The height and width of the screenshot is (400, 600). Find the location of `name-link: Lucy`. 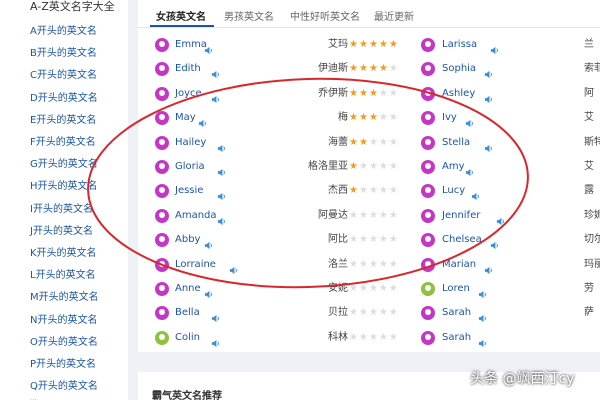

name-link: Lucy is located at coordinates (453, 191).